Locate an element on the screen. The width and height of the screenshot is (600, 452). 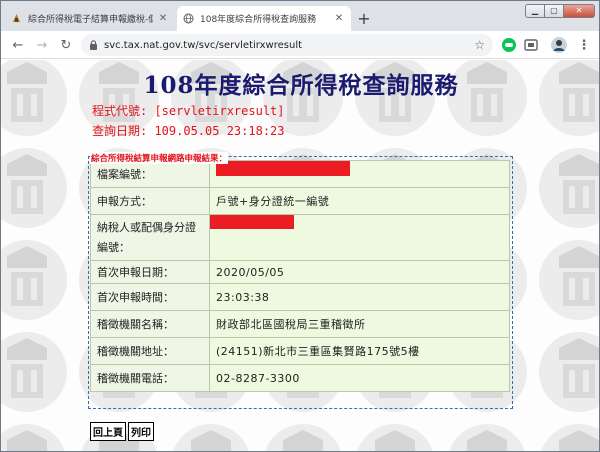
query-date: 查詢日期: 109.05.05 23:18:23 is located at coordinates (188, 131).